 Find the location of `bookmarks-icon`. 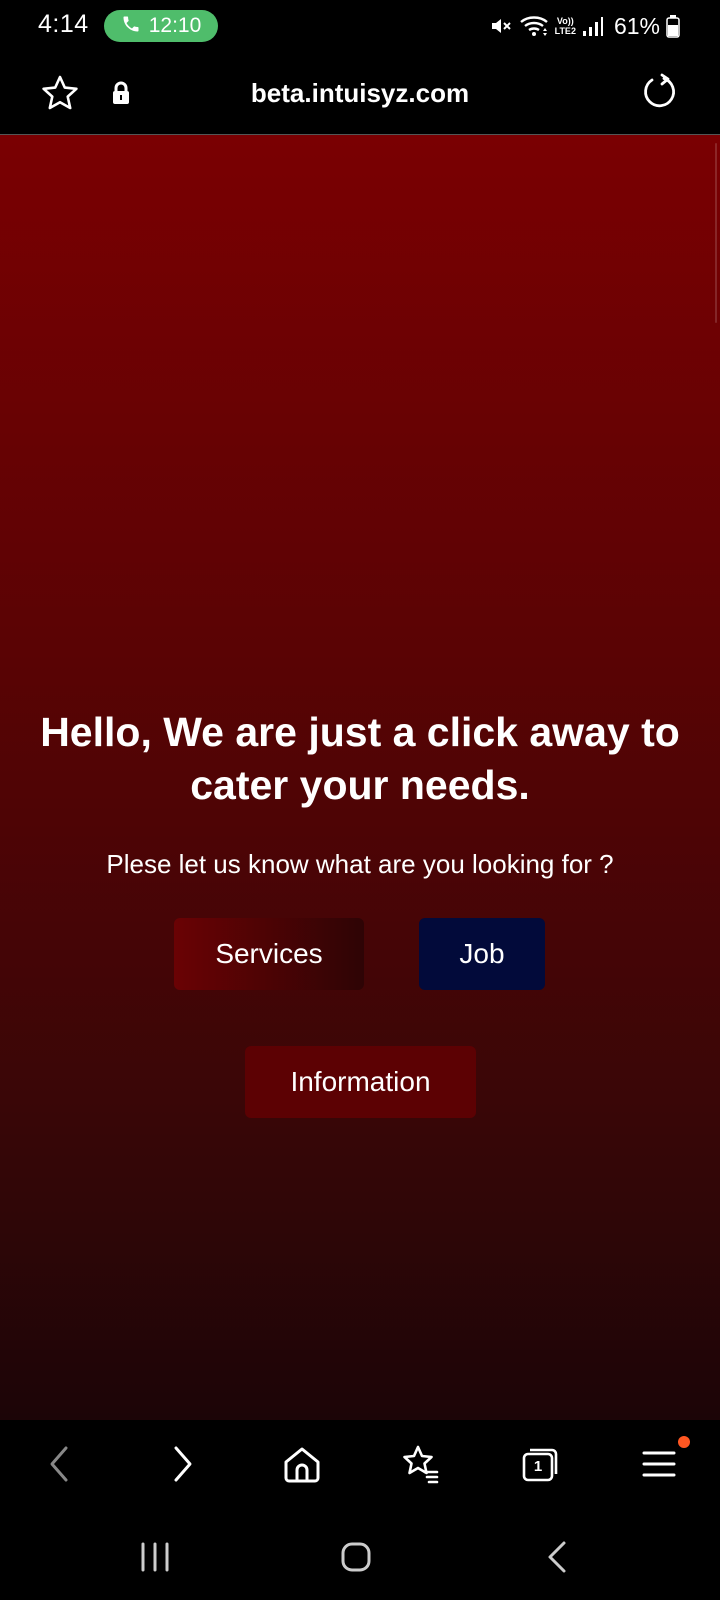

bookmarks-icon is located at coordinates (420, 1464).